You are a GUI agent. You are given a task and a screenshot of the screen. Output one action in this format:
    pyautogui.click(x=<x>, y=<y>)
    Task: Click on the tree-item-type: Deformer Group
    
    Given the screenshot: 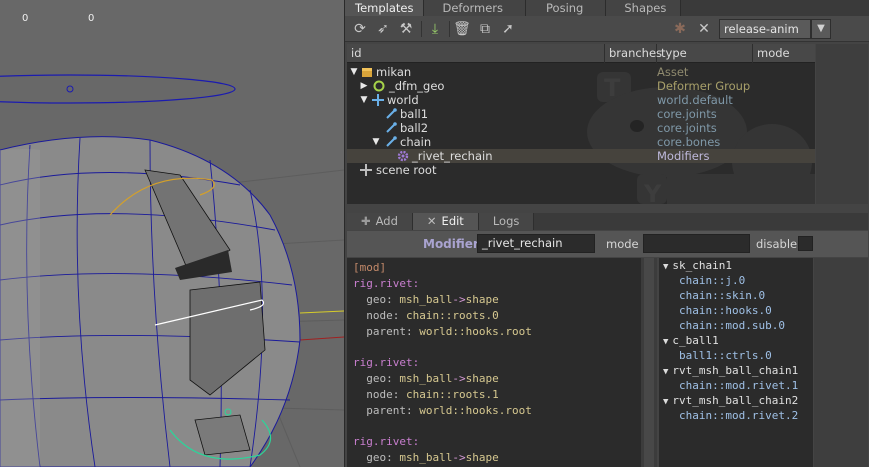 What is the action you would take?
    pyautogui.click(x=704, y=86)
    